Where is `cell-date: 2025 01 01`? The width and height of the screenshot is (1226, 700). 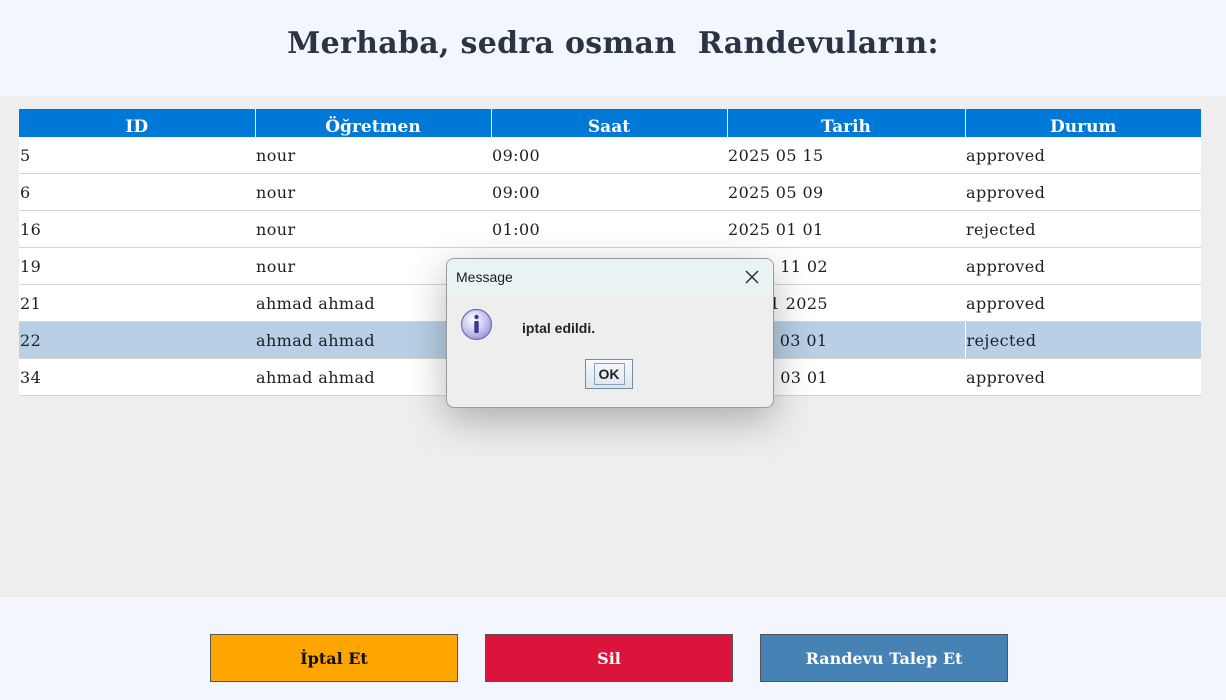
cell-date: 2025 01 01 is located at coordinates (846, 229).